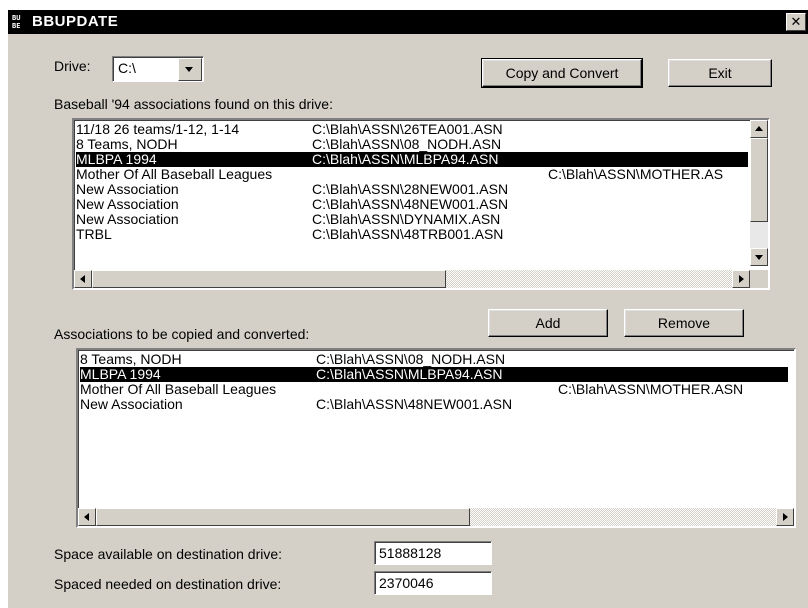 The height and width of the screenshot is (608, 808). I want to click on arrow-up-icon, so click(759, 128).